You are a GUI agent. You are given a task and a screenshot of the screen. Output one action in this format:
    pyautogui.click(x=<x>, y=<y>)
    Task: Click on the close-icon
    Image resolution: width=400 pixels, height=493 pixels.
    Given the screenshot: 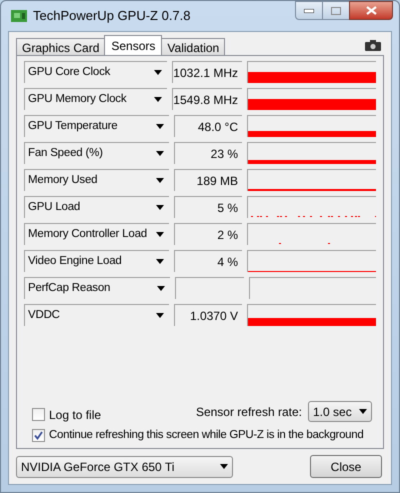 What is the action you would take?
    pyautogui.click(x=371, y=10)
    